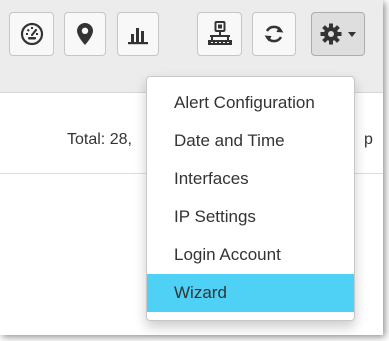 This screenshot has width=389, height=341. What do you see at coordinates (368, 139) in the screenshot?
I see `truncated-text: p` at bounding box center [368, 139].